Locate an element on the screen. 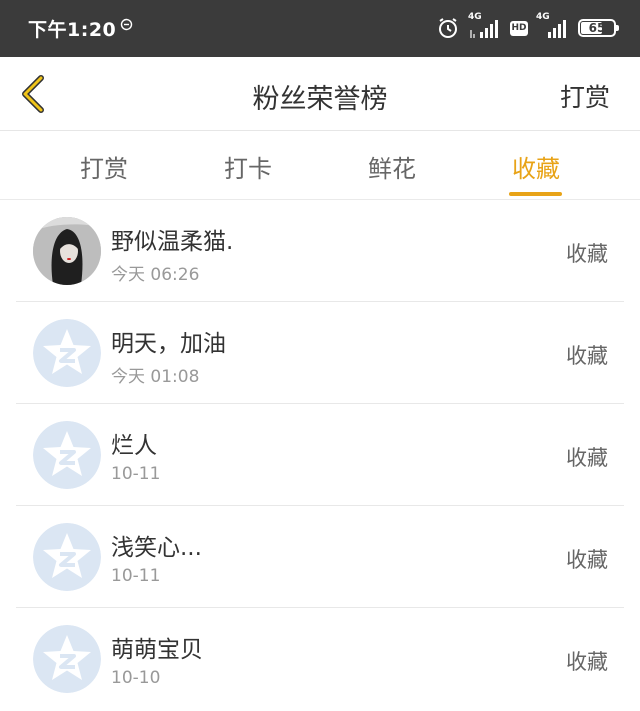 This screenshot has width=640, height=711. status-bar: 下午1:20 4G HD 4G 65 is located at coordinates (320, 28).